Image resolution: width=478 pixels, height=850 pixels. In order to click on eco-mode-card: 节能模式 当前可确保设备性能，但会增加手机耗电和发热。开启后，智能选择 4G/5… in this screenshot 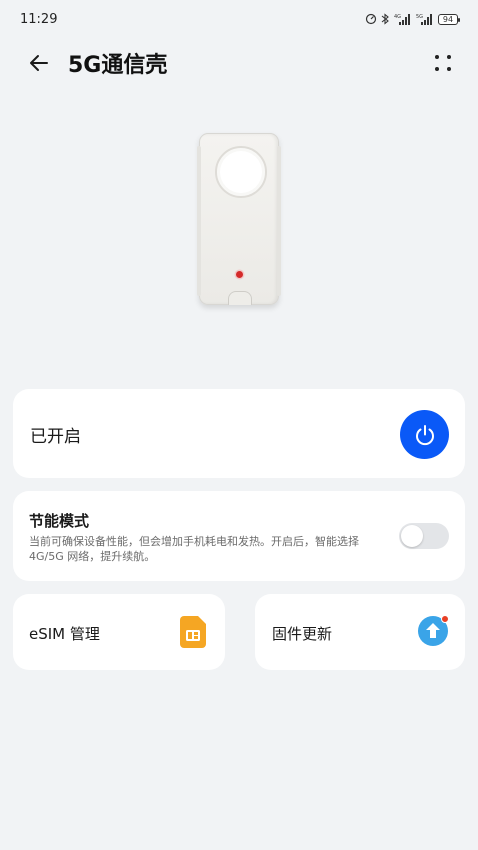, I will do `click(239, 536)`.